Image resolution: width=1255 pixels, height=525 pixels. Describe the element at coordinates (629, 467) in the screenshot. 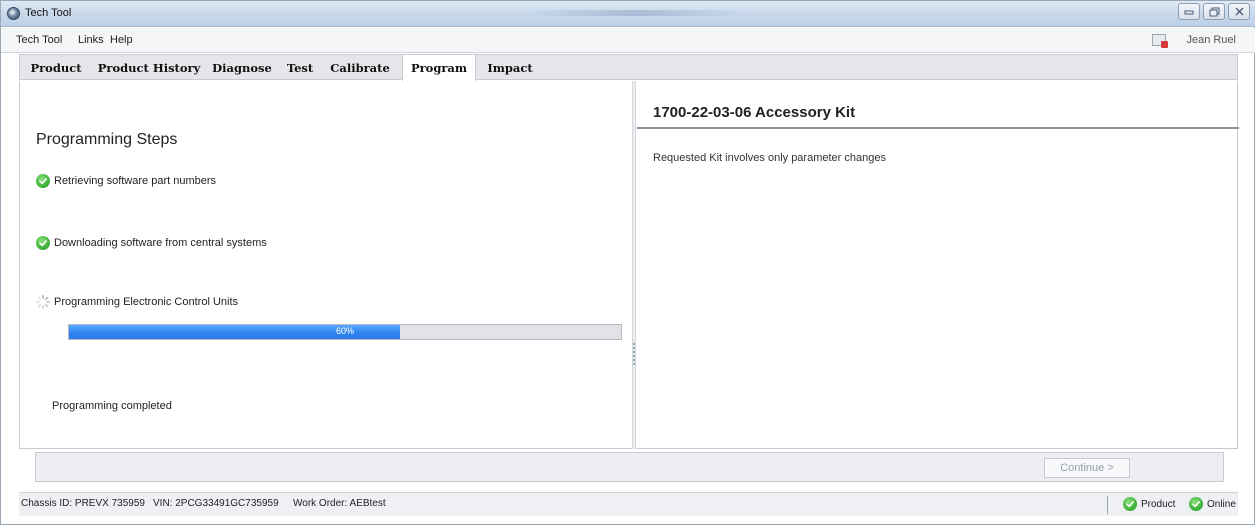

I see `action-bar: Continue >` at that location.